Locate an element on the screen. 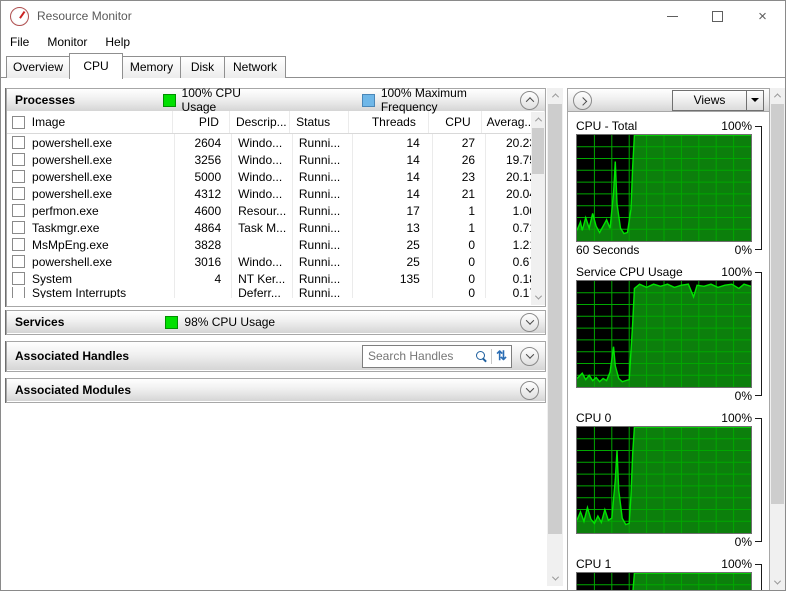 Image resolution: width=786 pixels, height=591 pixels. search-icon is located at coordinates (481, 355).